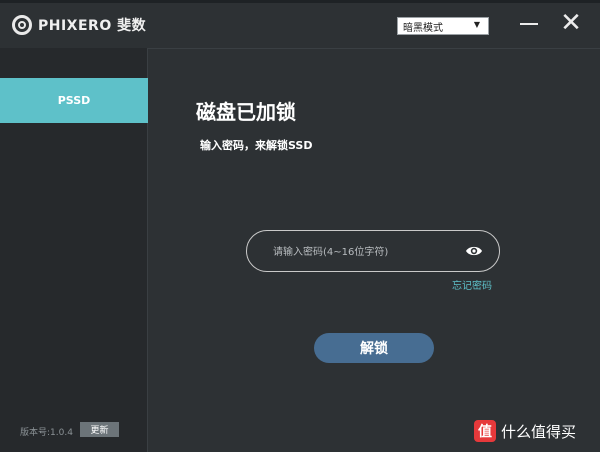 The width and height of the screenshot is (600, 452). Describe the element at coordinates (246, 112) in the screenshot. I see `page-title: 磁盘已加锁` at that location.